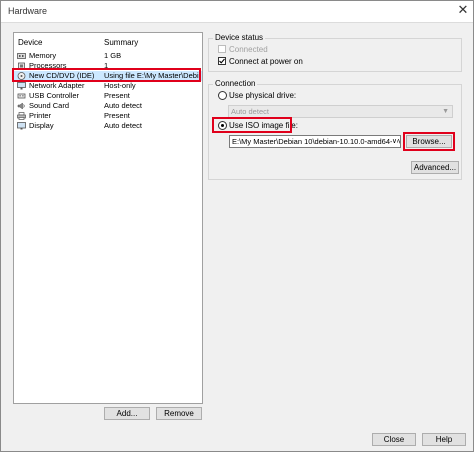 The width and height of the screenshot is (474, 452). What do you see at coordinates (41, 125) in the screenshot?
I see `device-name: Display` at bounding box center [41, 125].